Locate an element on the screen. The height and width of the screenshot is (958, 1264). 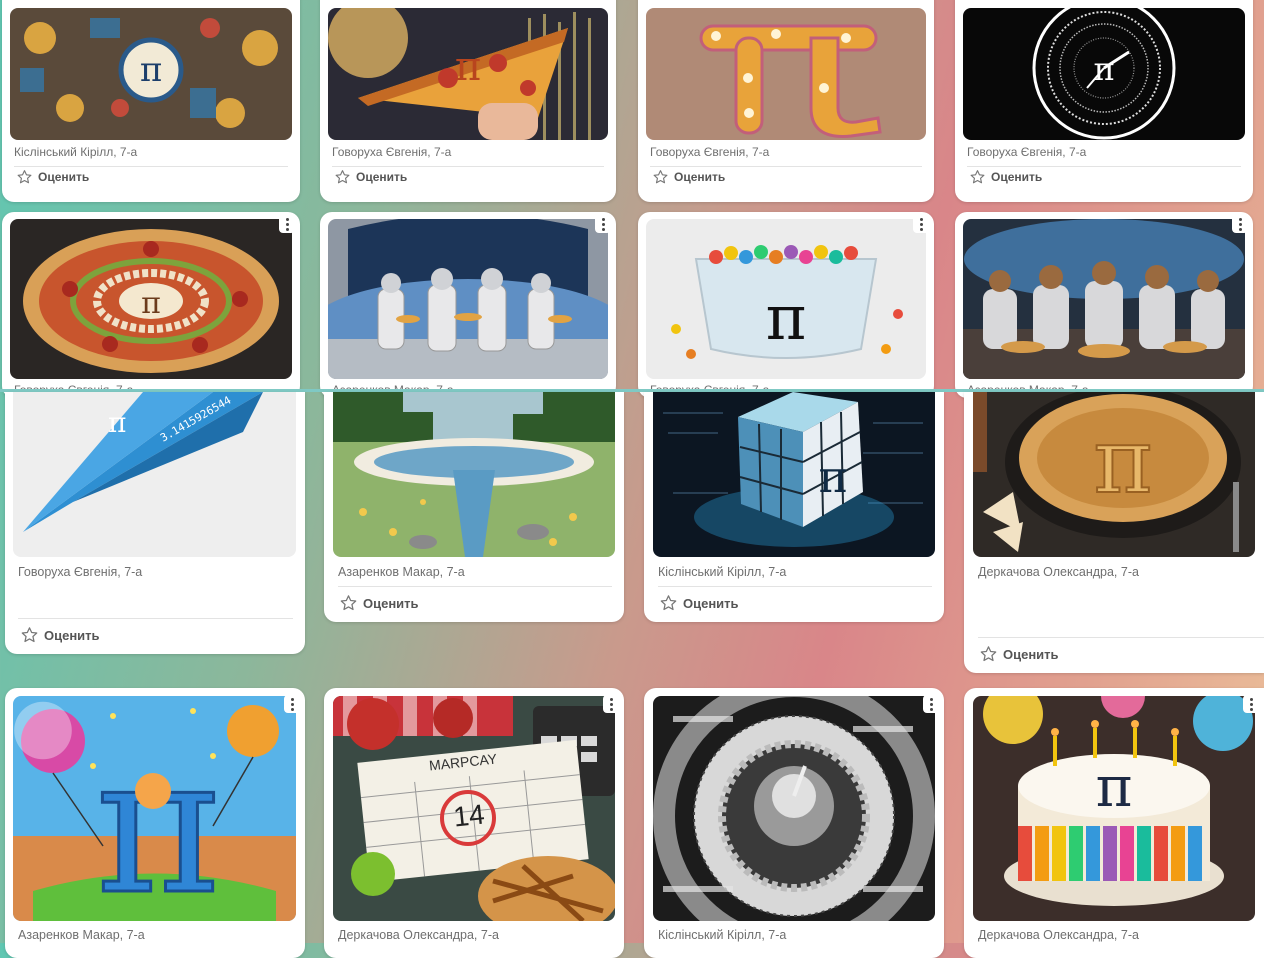
gallery-card: MARPCAY 14 Деркачова Олександра, 7-а is located at coordinates (474, 823).